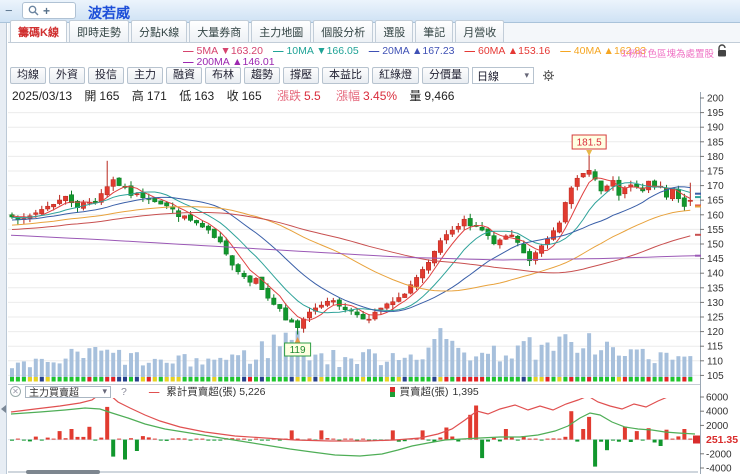 The width and height of the screenshot is (740, 474). I want to click on netbuy-legend: 買賣超(張) 1,395, so click(434, 391).